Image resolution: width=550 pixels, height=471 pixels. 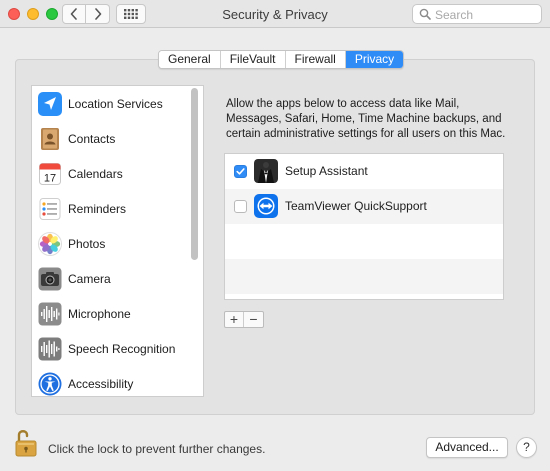 I want to click on help-button: ?, so click(x=526, y=447).